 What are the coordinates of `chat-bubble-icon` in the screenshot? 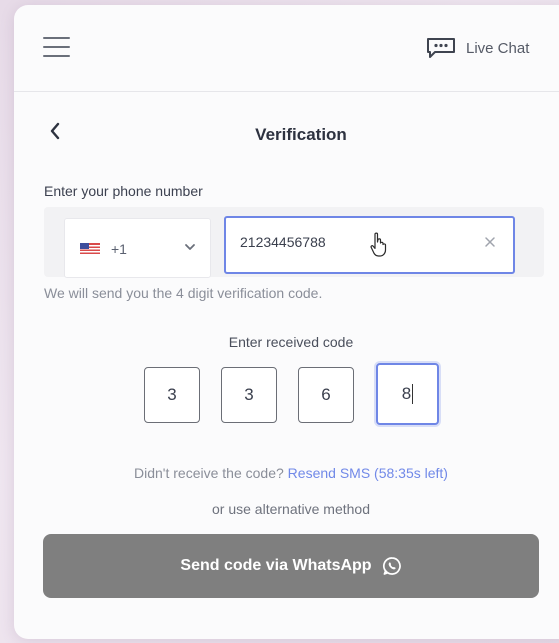 It's located at (441, 48).